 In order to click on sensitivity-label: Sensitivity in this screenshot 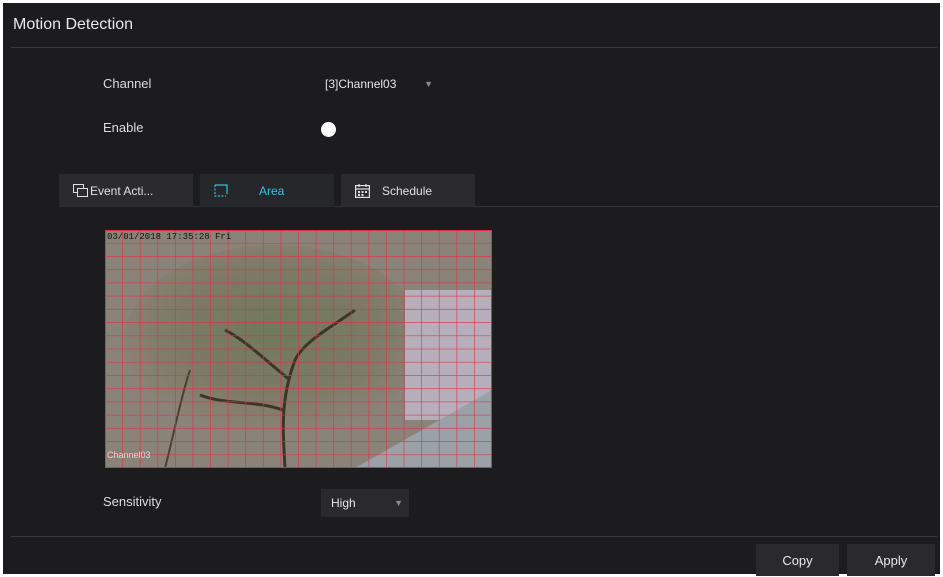, I will do `click(132, 501)`.